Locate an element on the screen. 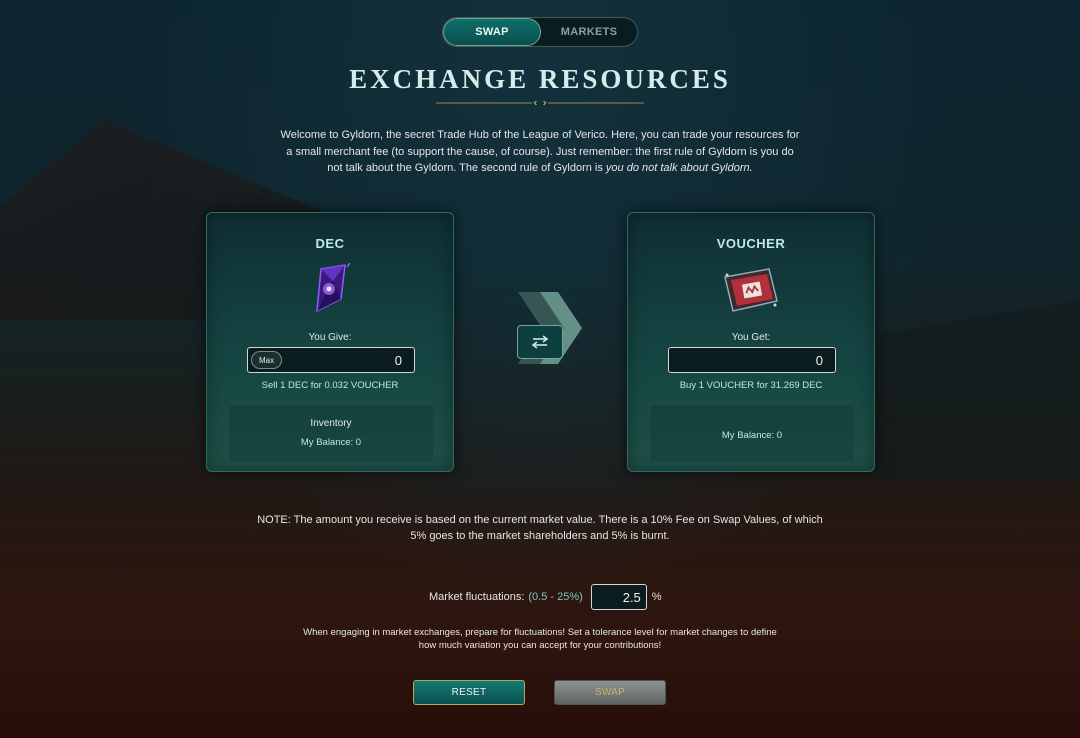 This screenshot has width=1080, height=738. voucher-ticket-icon is located at coordinates (751, 290).